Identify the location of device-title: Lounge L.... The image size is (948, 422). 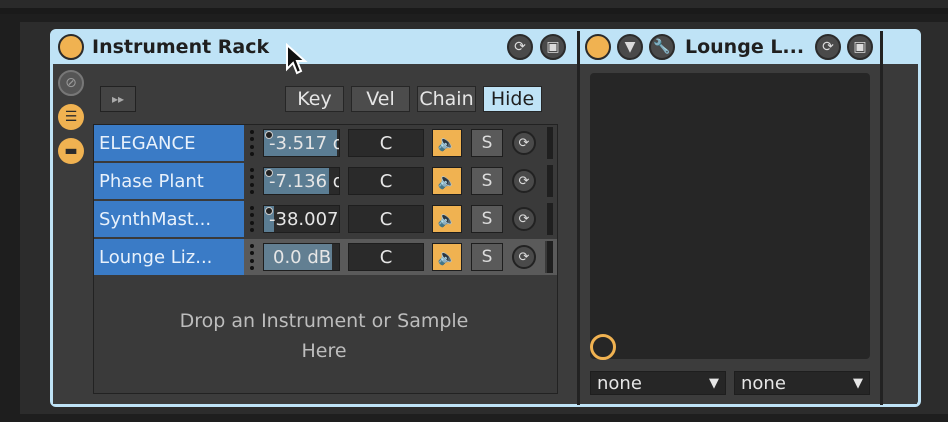
(745, 47).